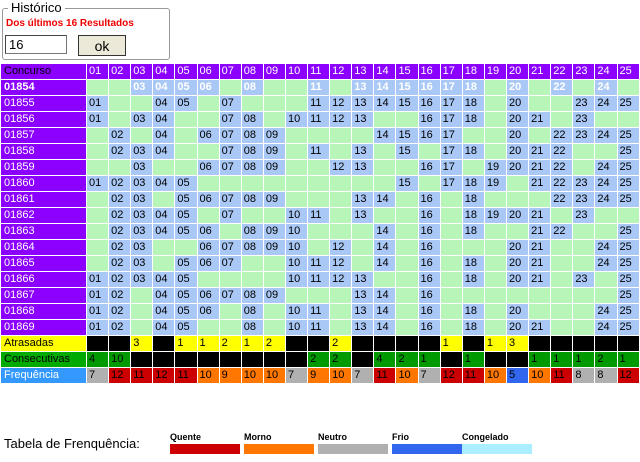  I want to click on historico-panel: Histórico Dos últimos 16 Resultados ok, so click(86, 30).